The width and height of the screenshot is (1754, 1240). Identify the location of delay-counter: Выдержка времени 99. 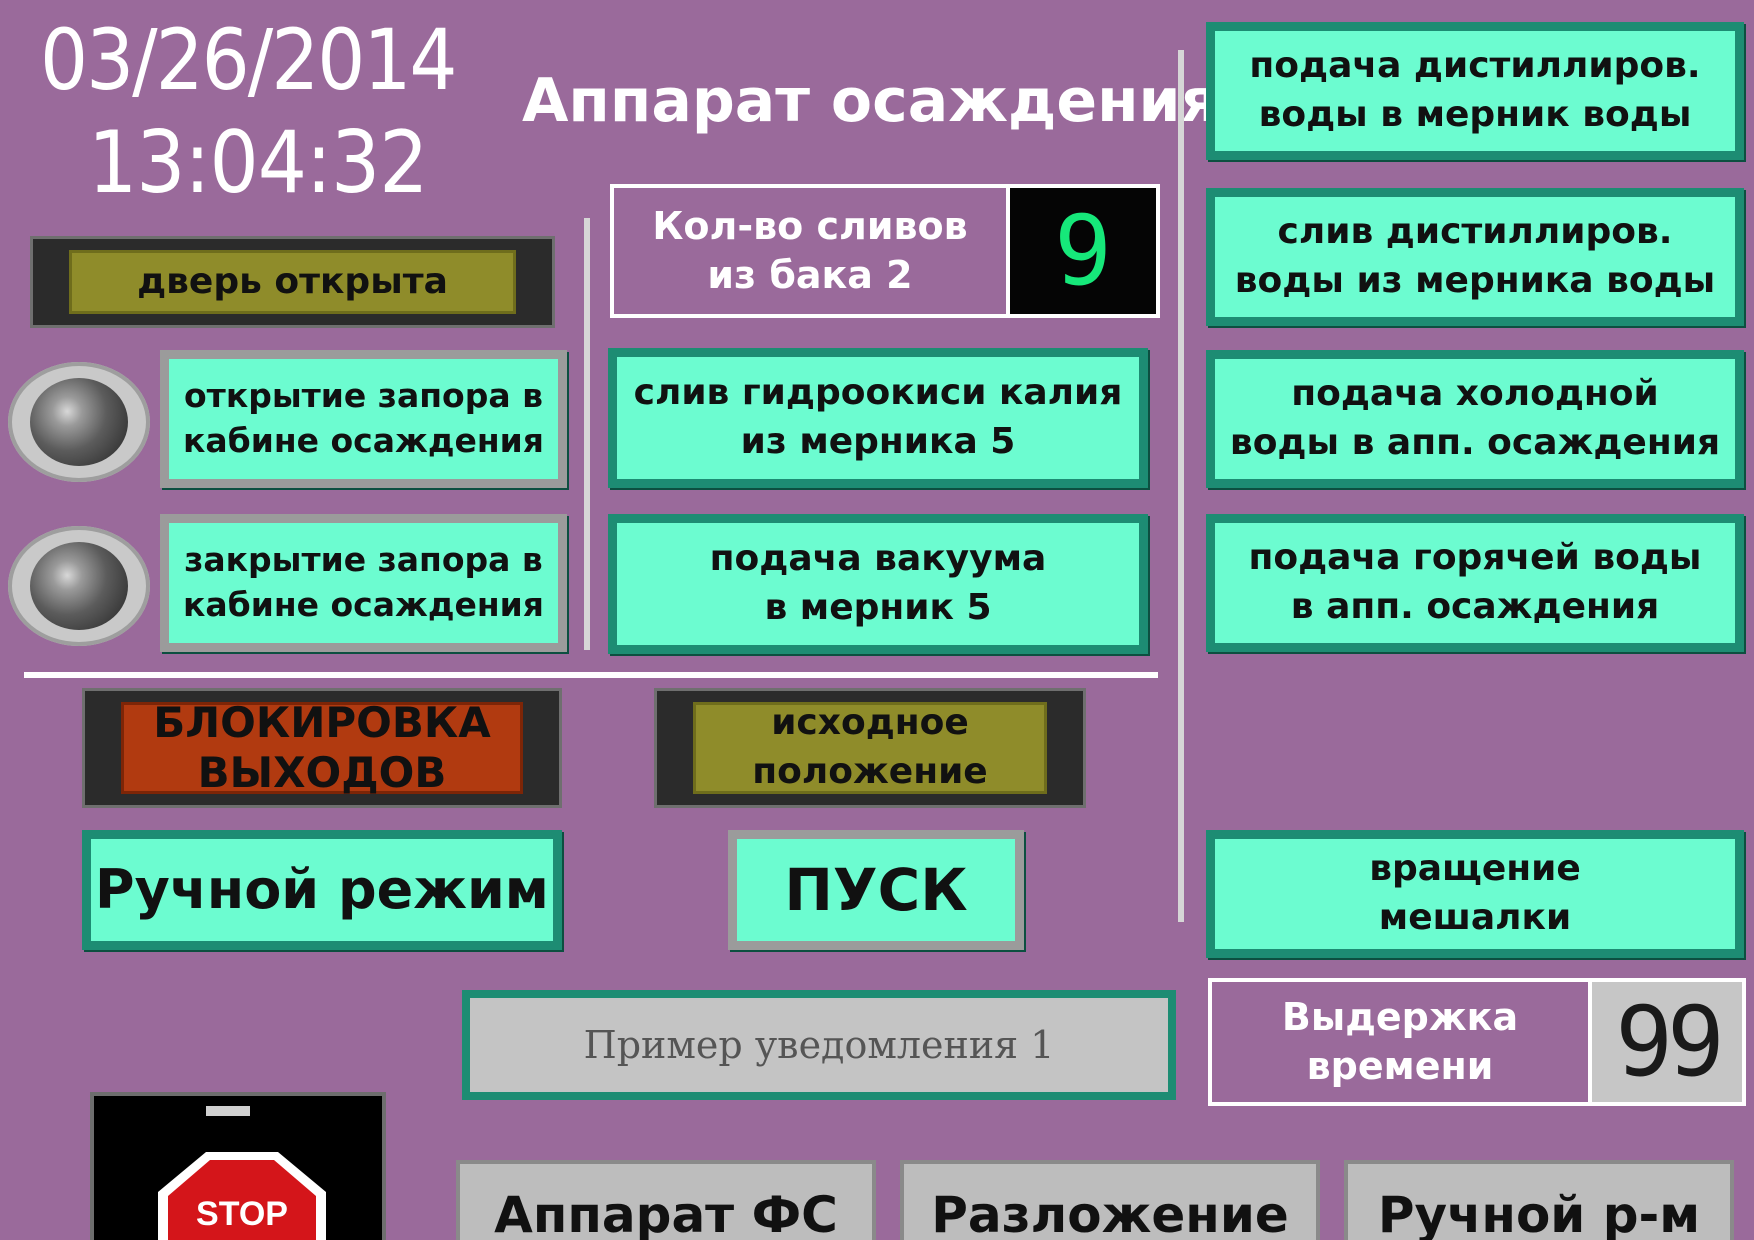
(1477, 1042).